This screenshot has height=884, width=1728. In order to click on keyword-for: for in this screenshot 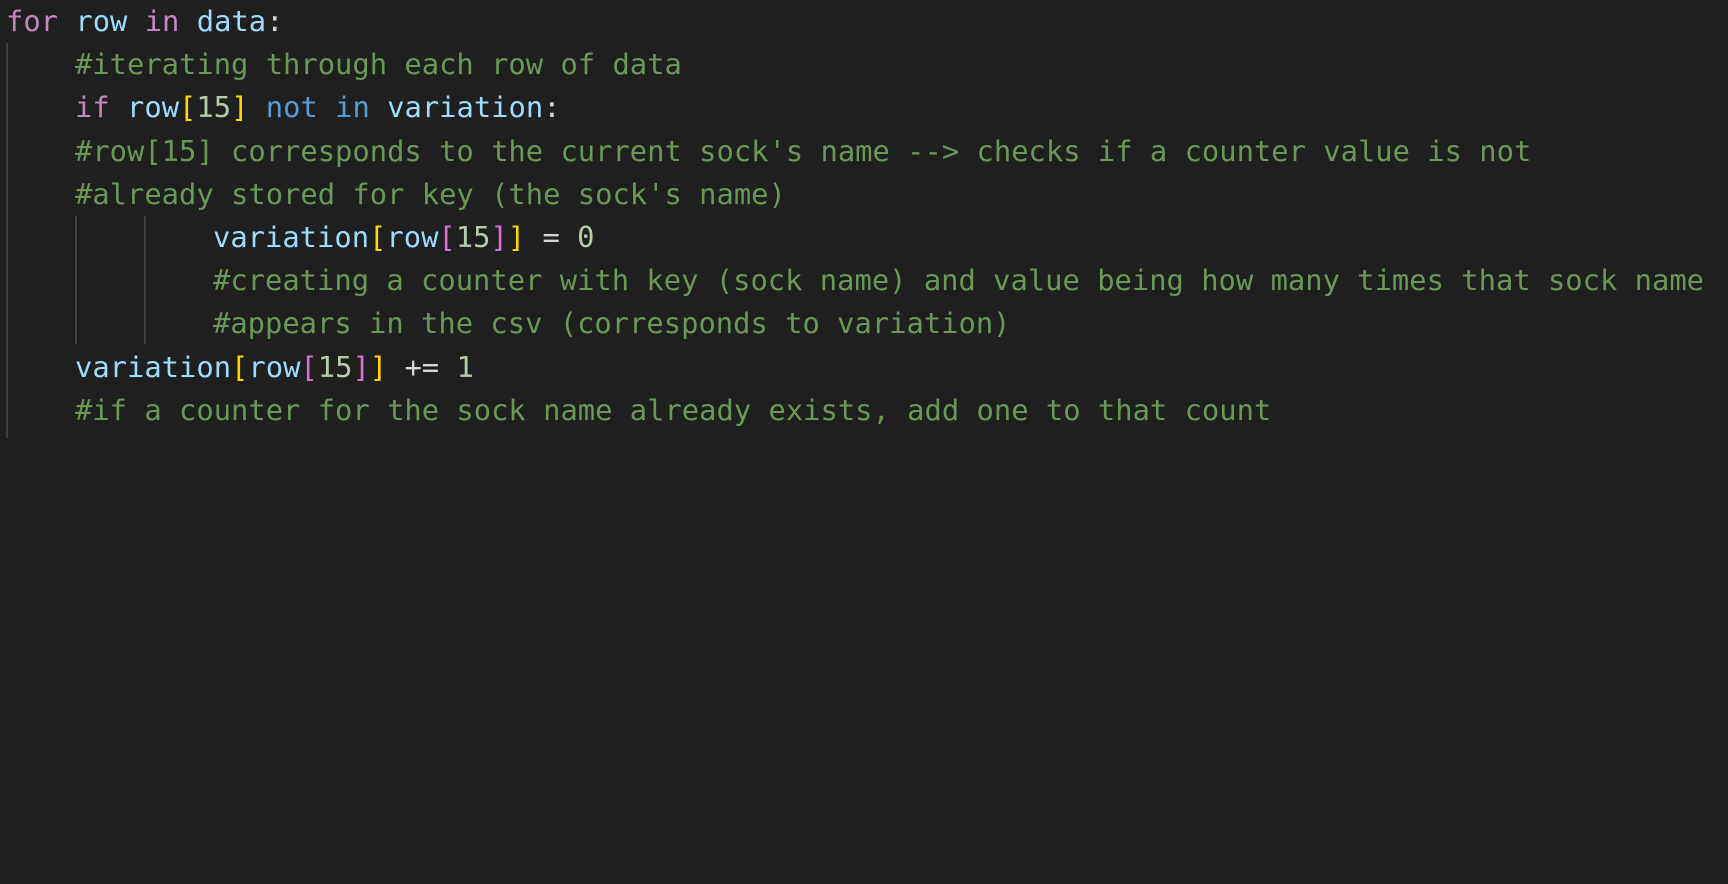, I will do `click(32, 21)`.